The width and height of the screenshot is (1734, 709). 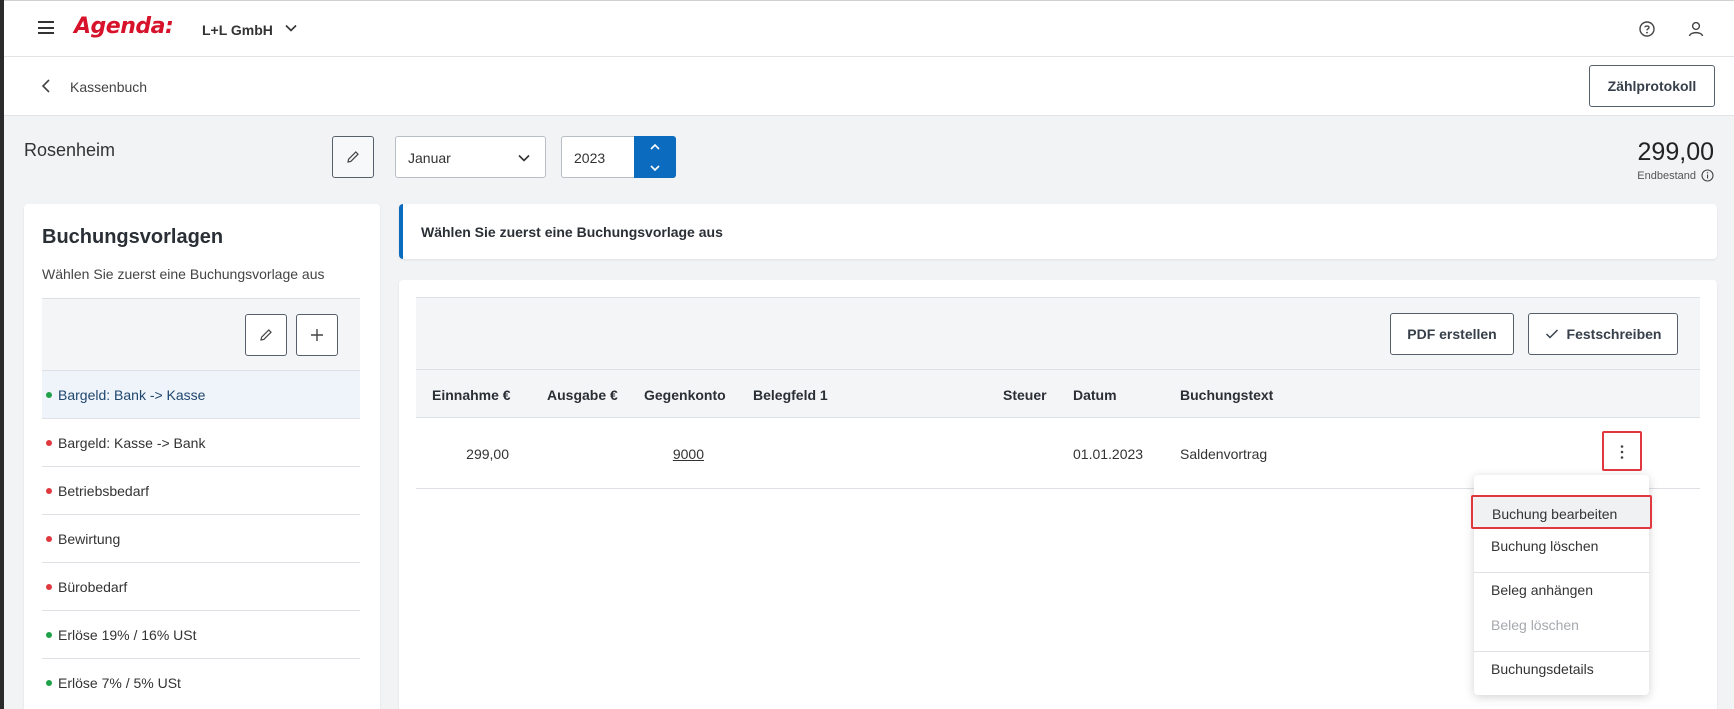 What do you see at coordinates (1614, 334) in the screenshot?
I see `festschreiben-label: Festschreiben` at bounding box center [1614, 334].